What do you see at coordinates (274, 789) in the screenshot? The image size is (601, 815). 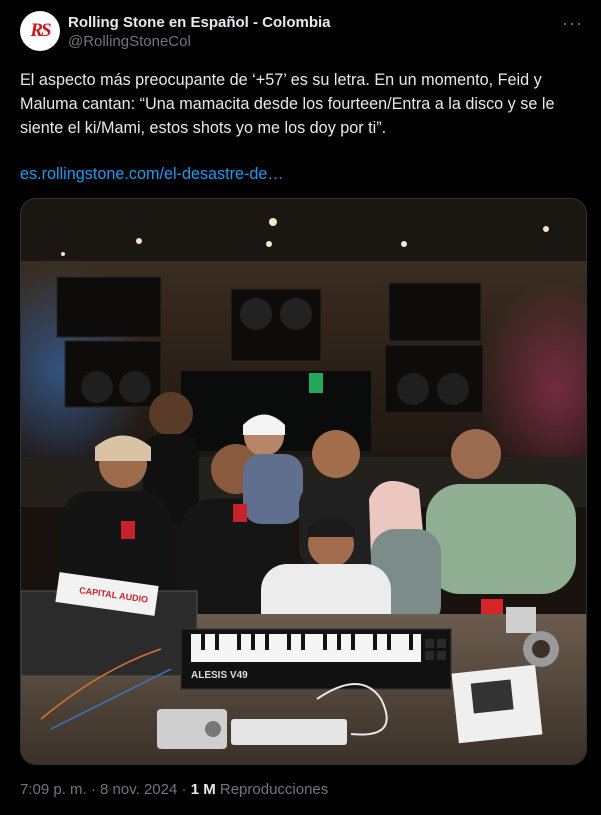 I see `views-label: Reproducciones` at bounding box center [274, 789].